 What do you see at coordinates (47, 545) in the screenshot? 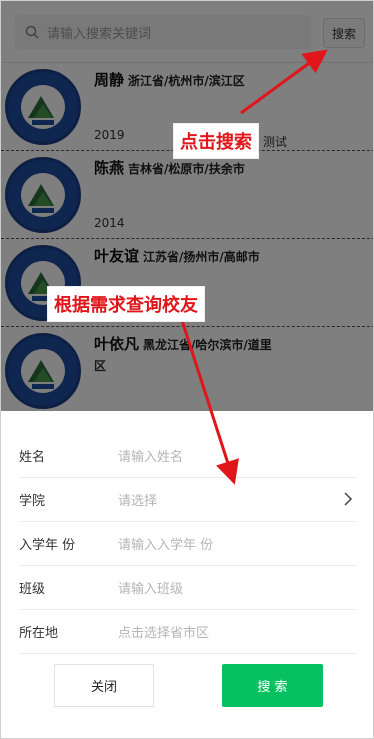
I see `field-label: 入学年 份` at bounding box center [47, 545].